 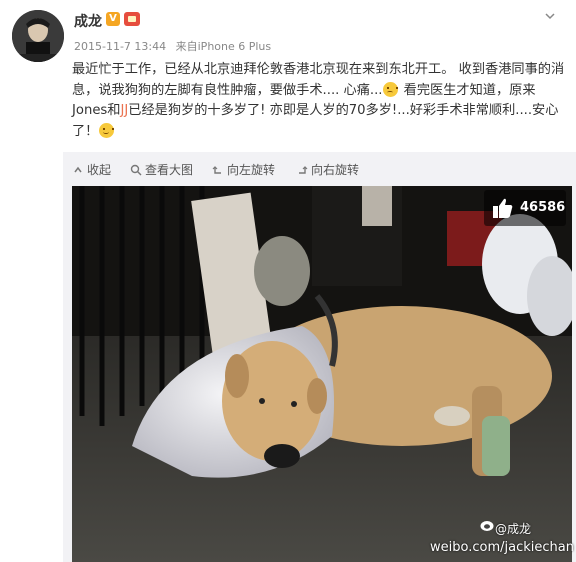 What do you see at coordinates (38, 36) in the screenshot?
I see `avatar` at bounding box center [38, 36].